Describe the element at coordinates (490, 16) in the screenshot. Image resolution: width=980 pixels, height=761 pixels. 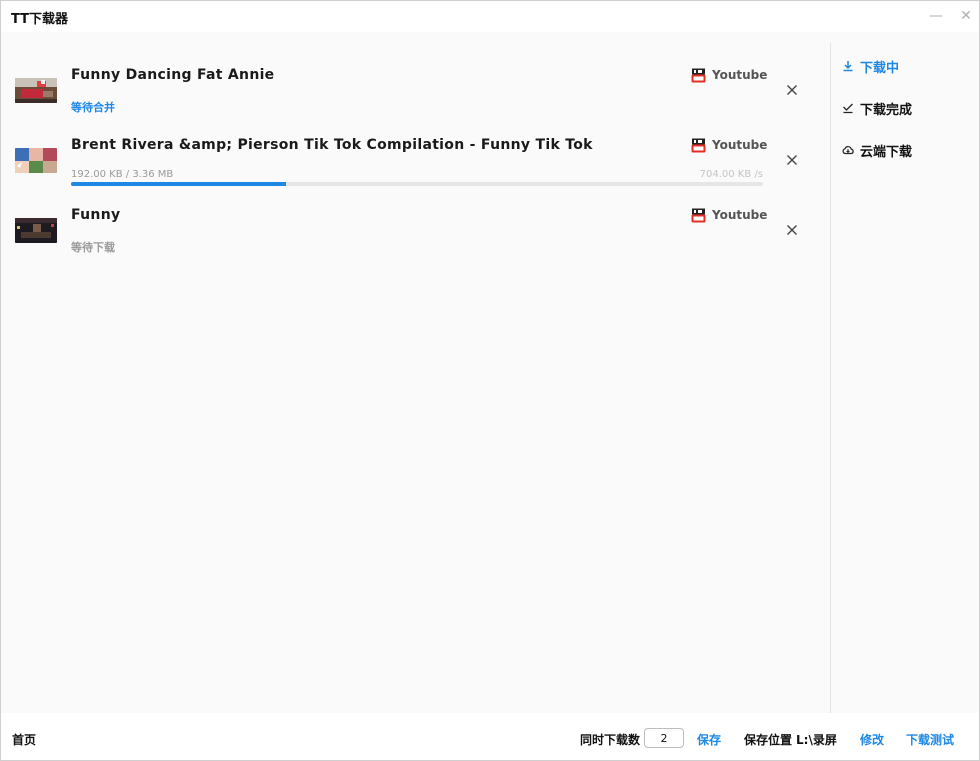
I see `title-bar: TT下载器 — ✕` at that location.